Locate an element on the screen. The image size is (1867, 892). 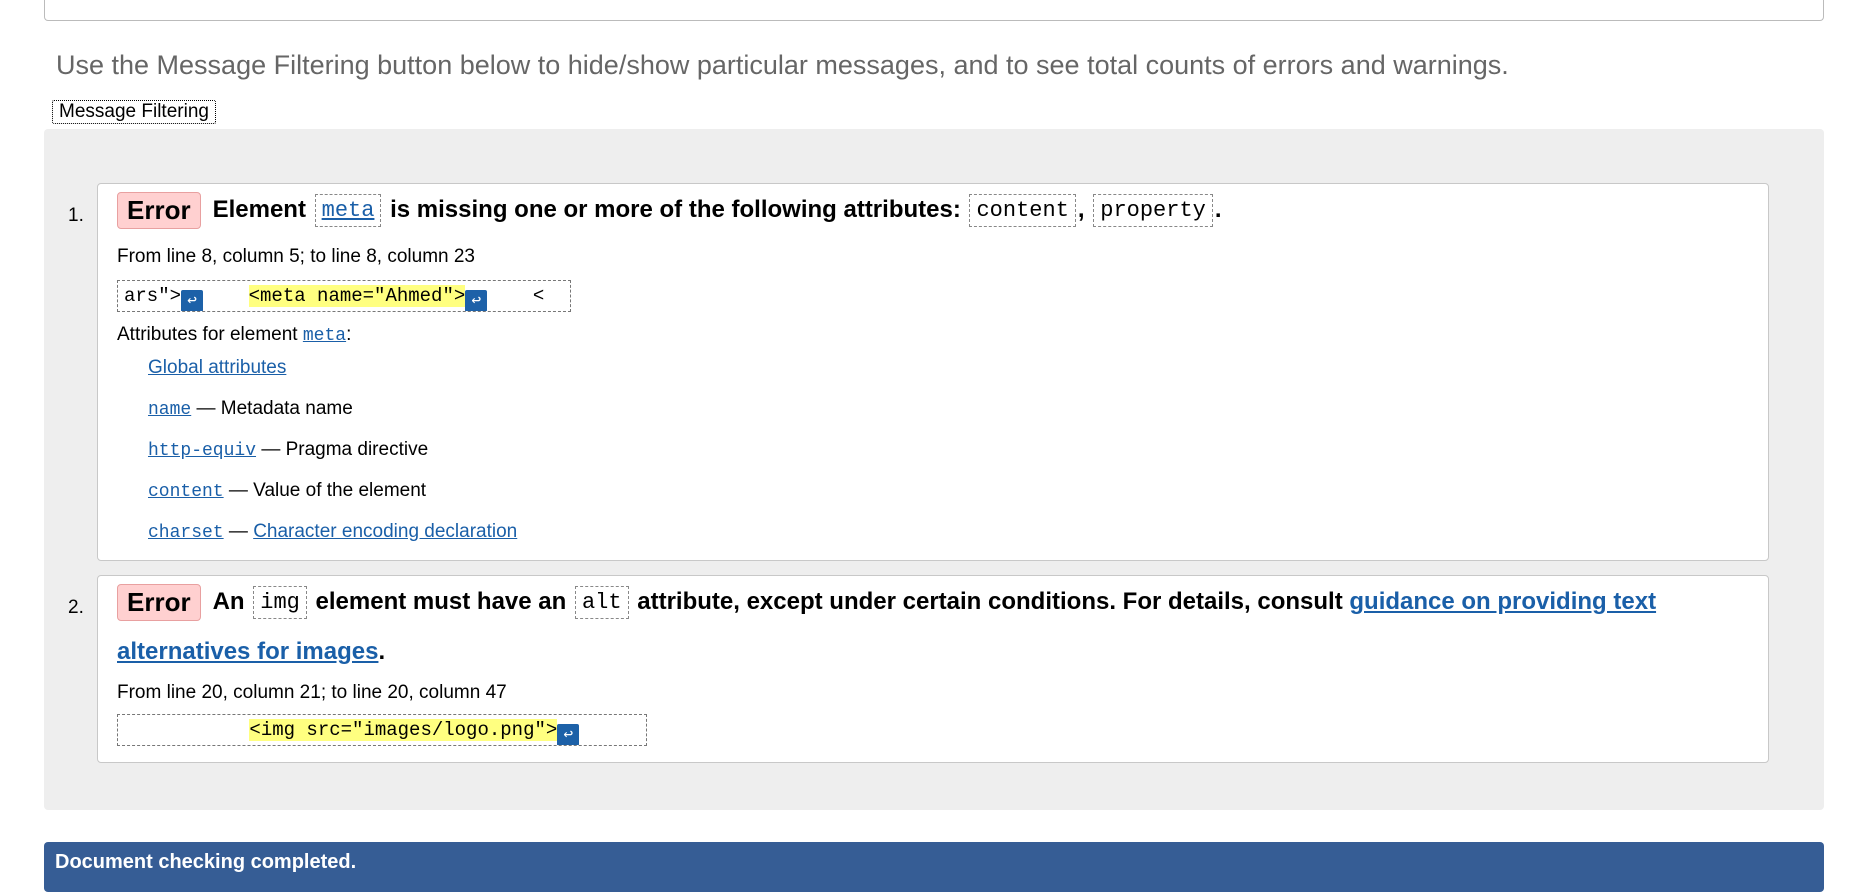
global-attributes-link: Global attributes is located at coordinates (217, 367).